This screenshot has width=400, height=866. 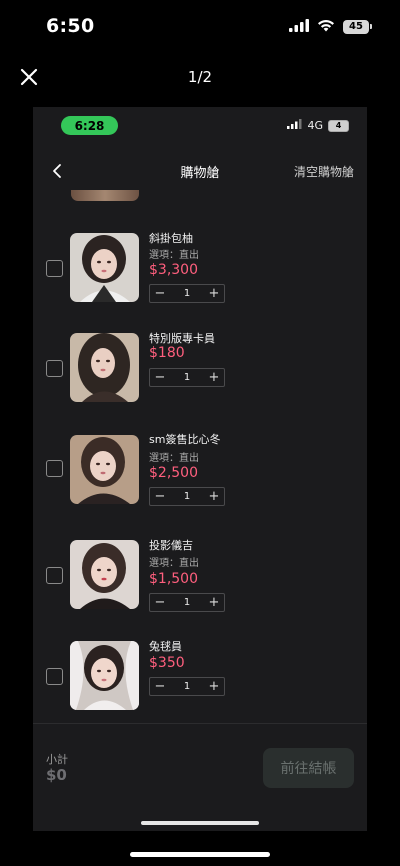 I want to click on footer-divider, so click(x=200, y=723).